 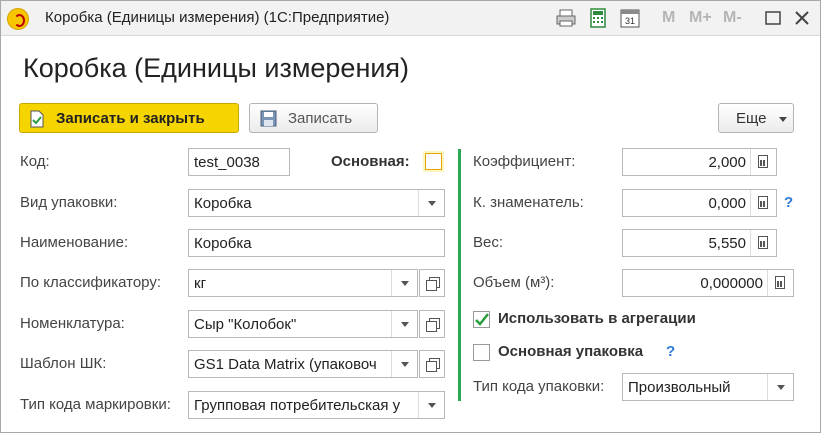 I want to click on code-label: Код:, so click(x=35, y=161).